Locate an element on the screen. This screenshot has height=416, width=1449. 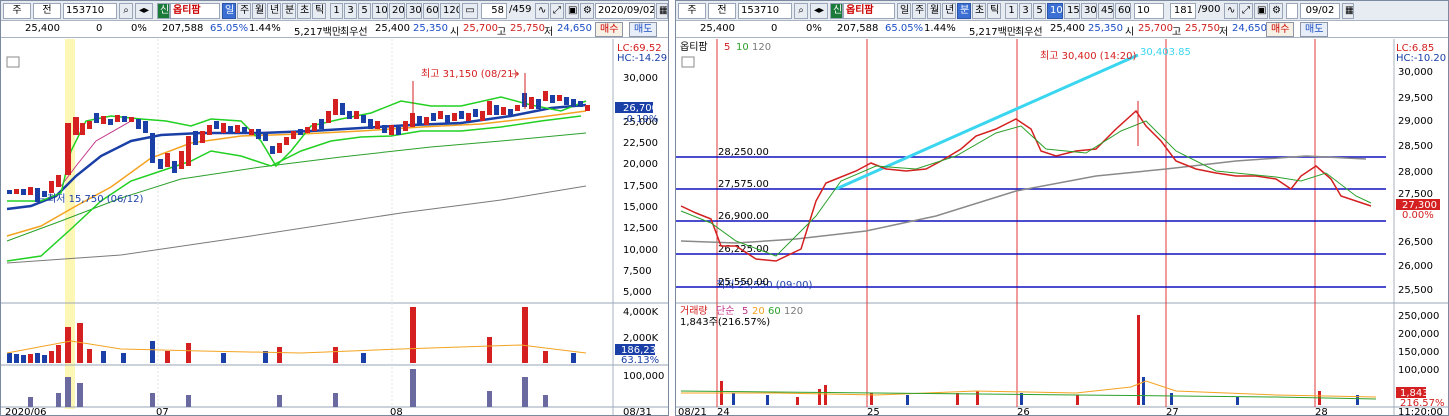
right-ma10: 10 is located at coordinates (742, 47).